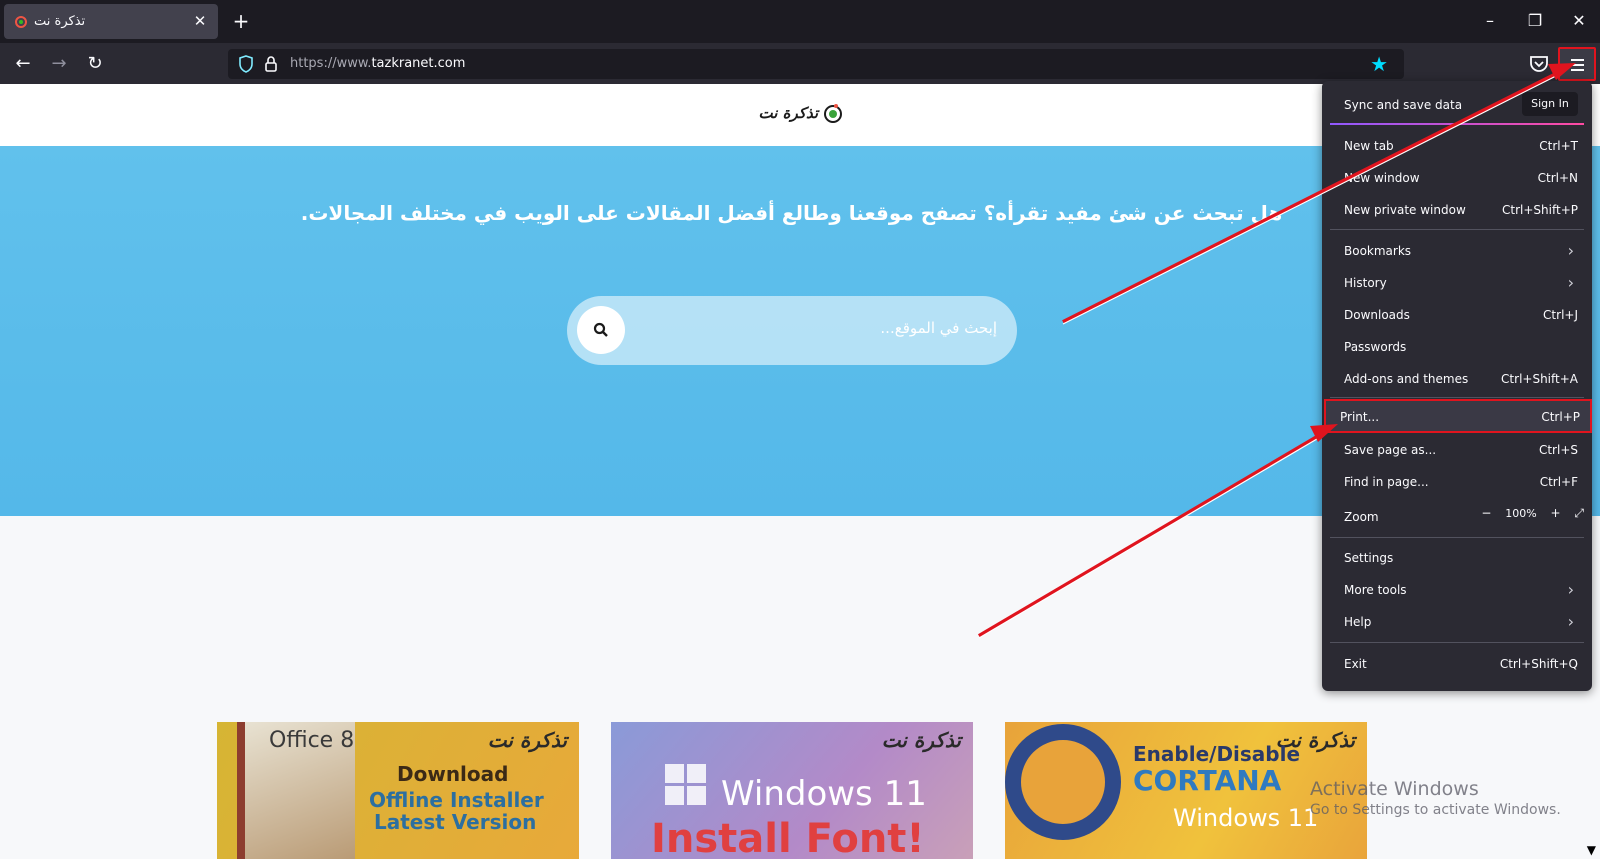 This screenshot has width=1600, height=859. What do you see at coordinates (1457, 590) in the screenshot?
I see `menu-item-more-tools: More tools ›` at bounding box center [1457, 590].